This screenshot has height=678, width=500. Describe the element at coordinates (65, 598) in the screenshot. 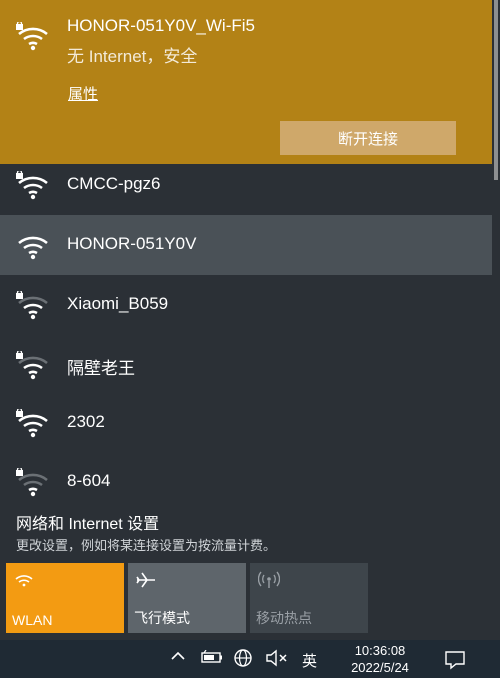

I see `wlan-toggle-tile: WLAN` at that location.